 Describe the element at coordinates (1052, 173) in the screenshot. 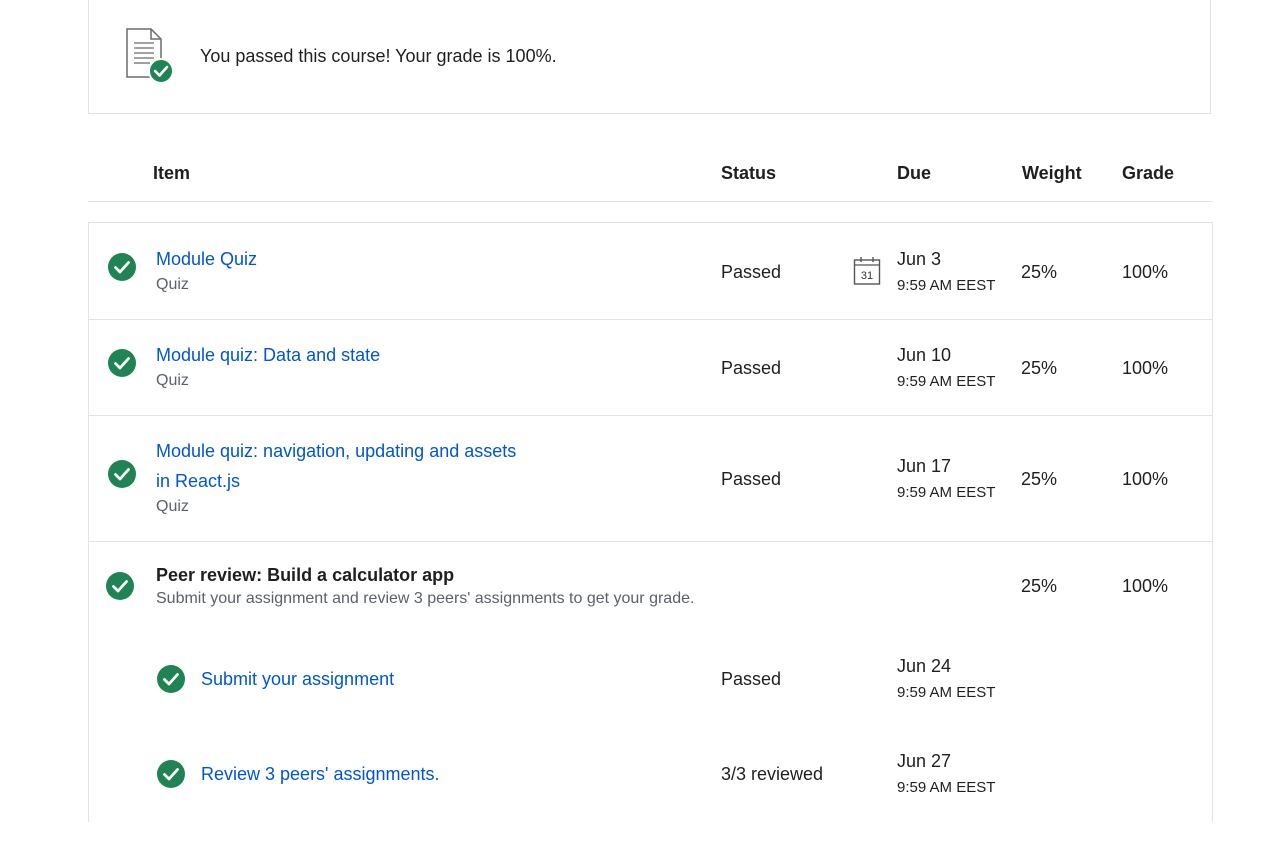

I see `header-weight: Weight` at that location.